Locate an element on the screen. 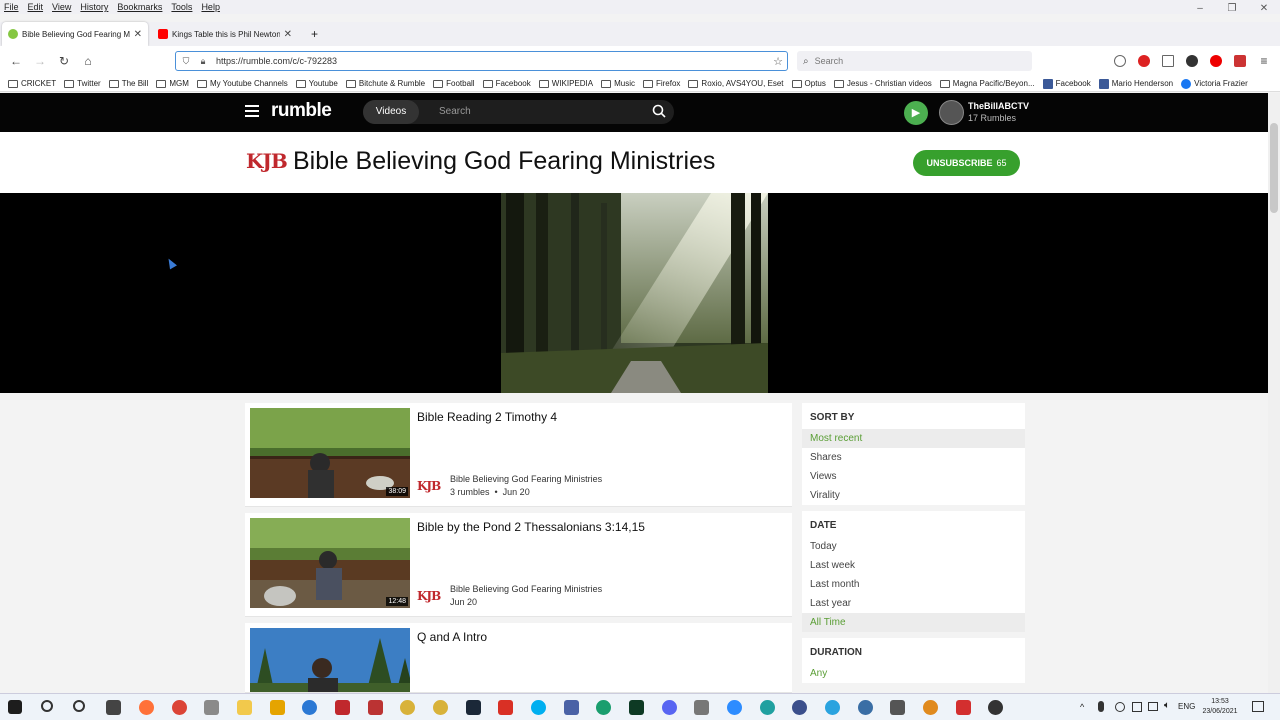 The width and height of the screenshot is (1280, 720). menu-tools: Tools is located at coordinates (181, 7).